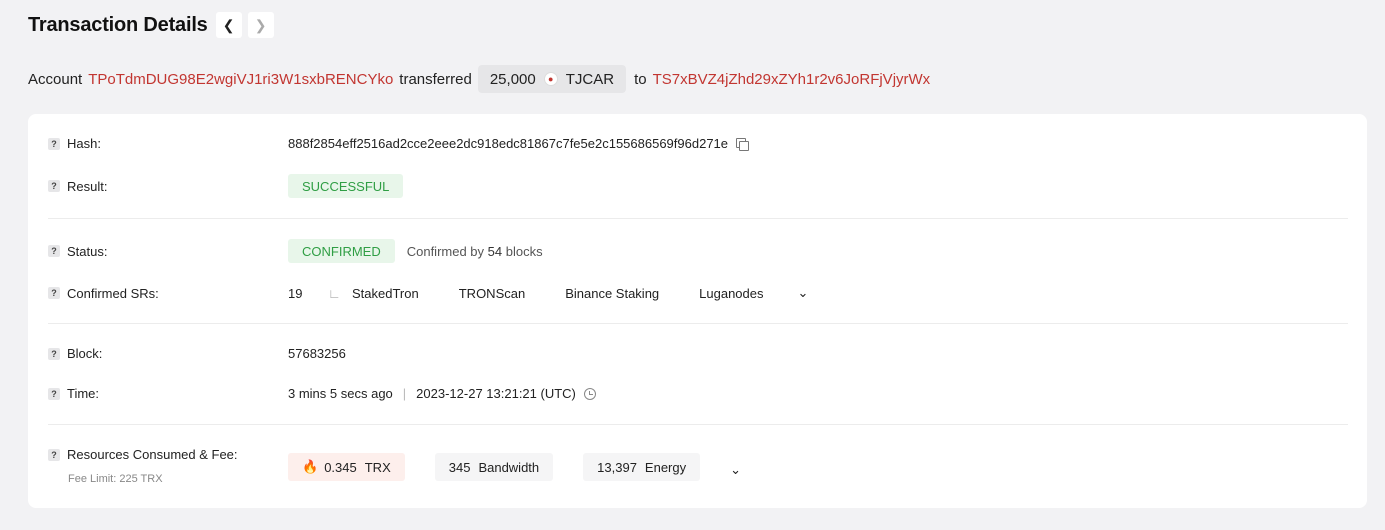  What do you see at coordinates (589, 393) in the screenshot?
I see `clock-icon` at bounding box center [589, 393].